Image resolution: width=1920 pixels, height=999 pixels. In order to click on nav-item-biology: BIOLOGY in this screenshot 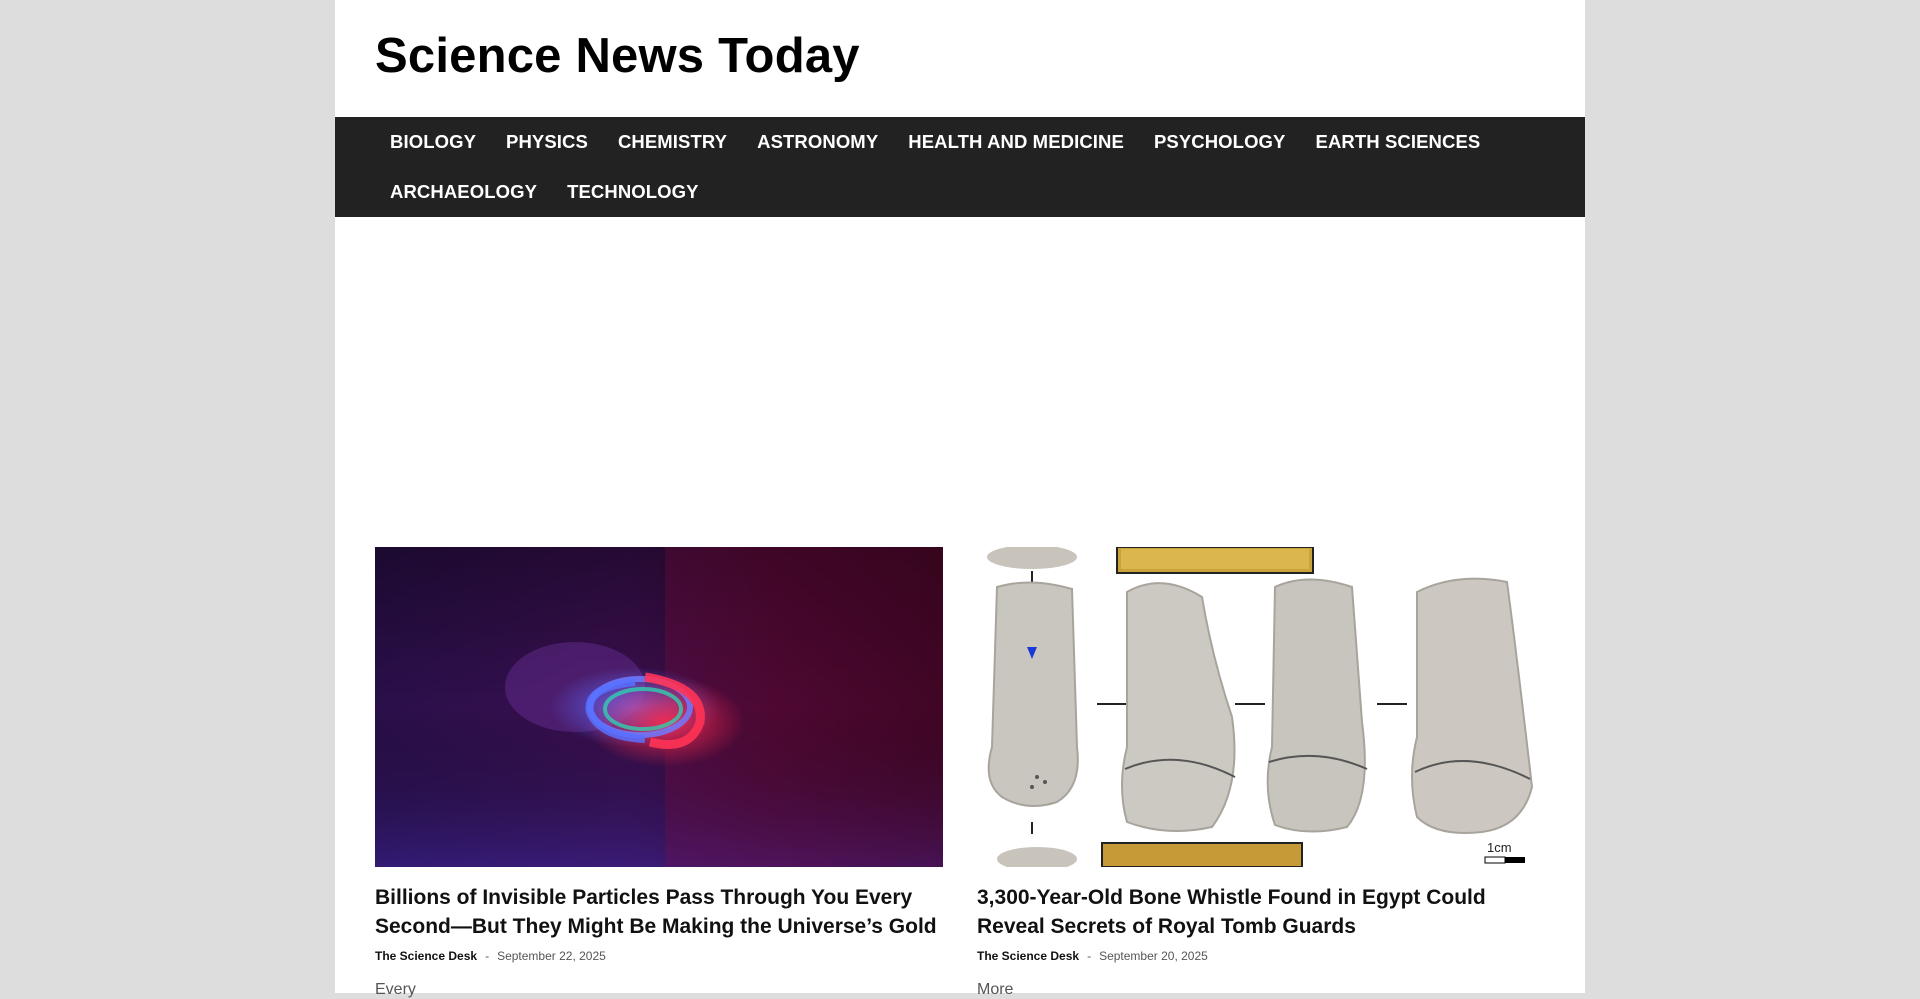, I will do `click(433, 142)`.